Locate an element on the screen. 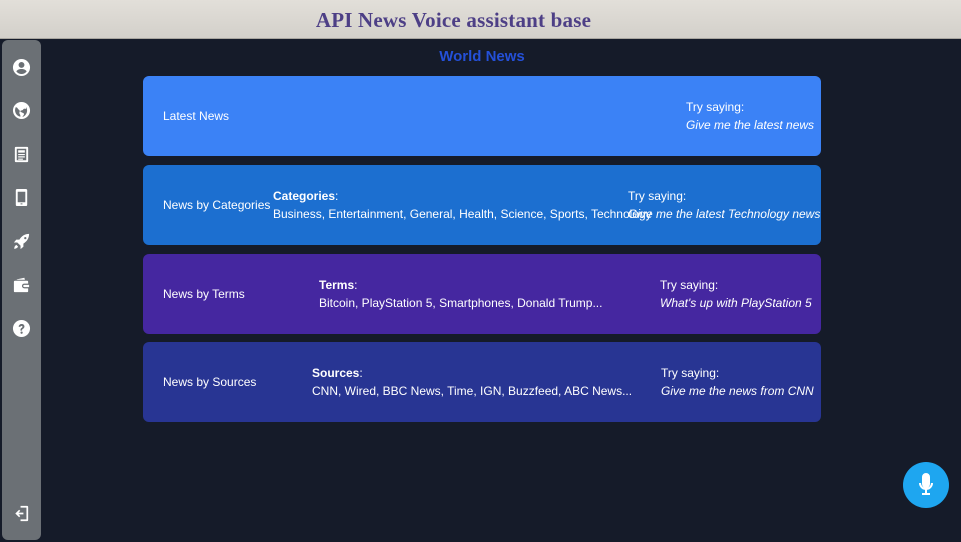  globe-icon is located at coordinates (21, 110).